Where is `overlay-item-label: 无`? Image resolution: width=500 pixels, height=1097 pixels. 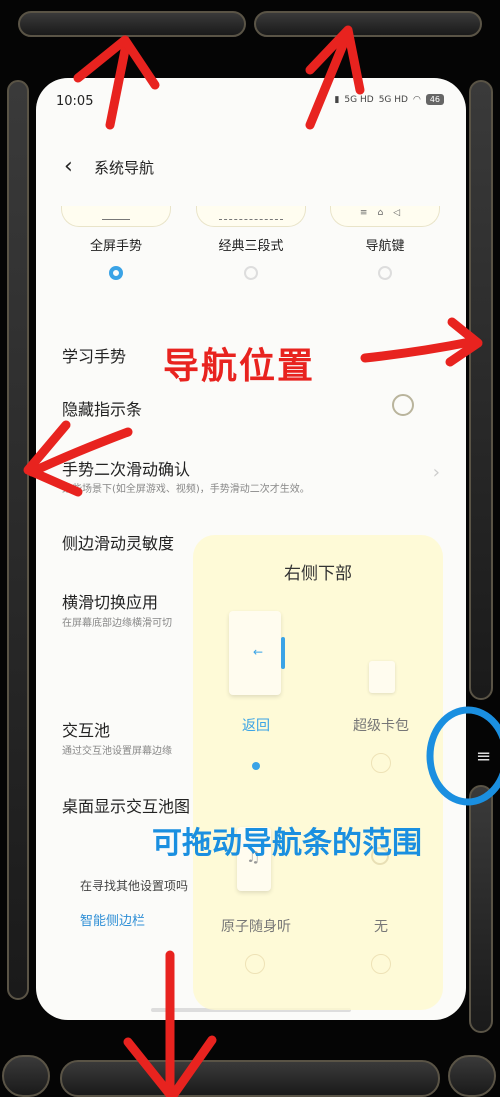 overlay-item-label: 无 is located at coordinates (381, 927).